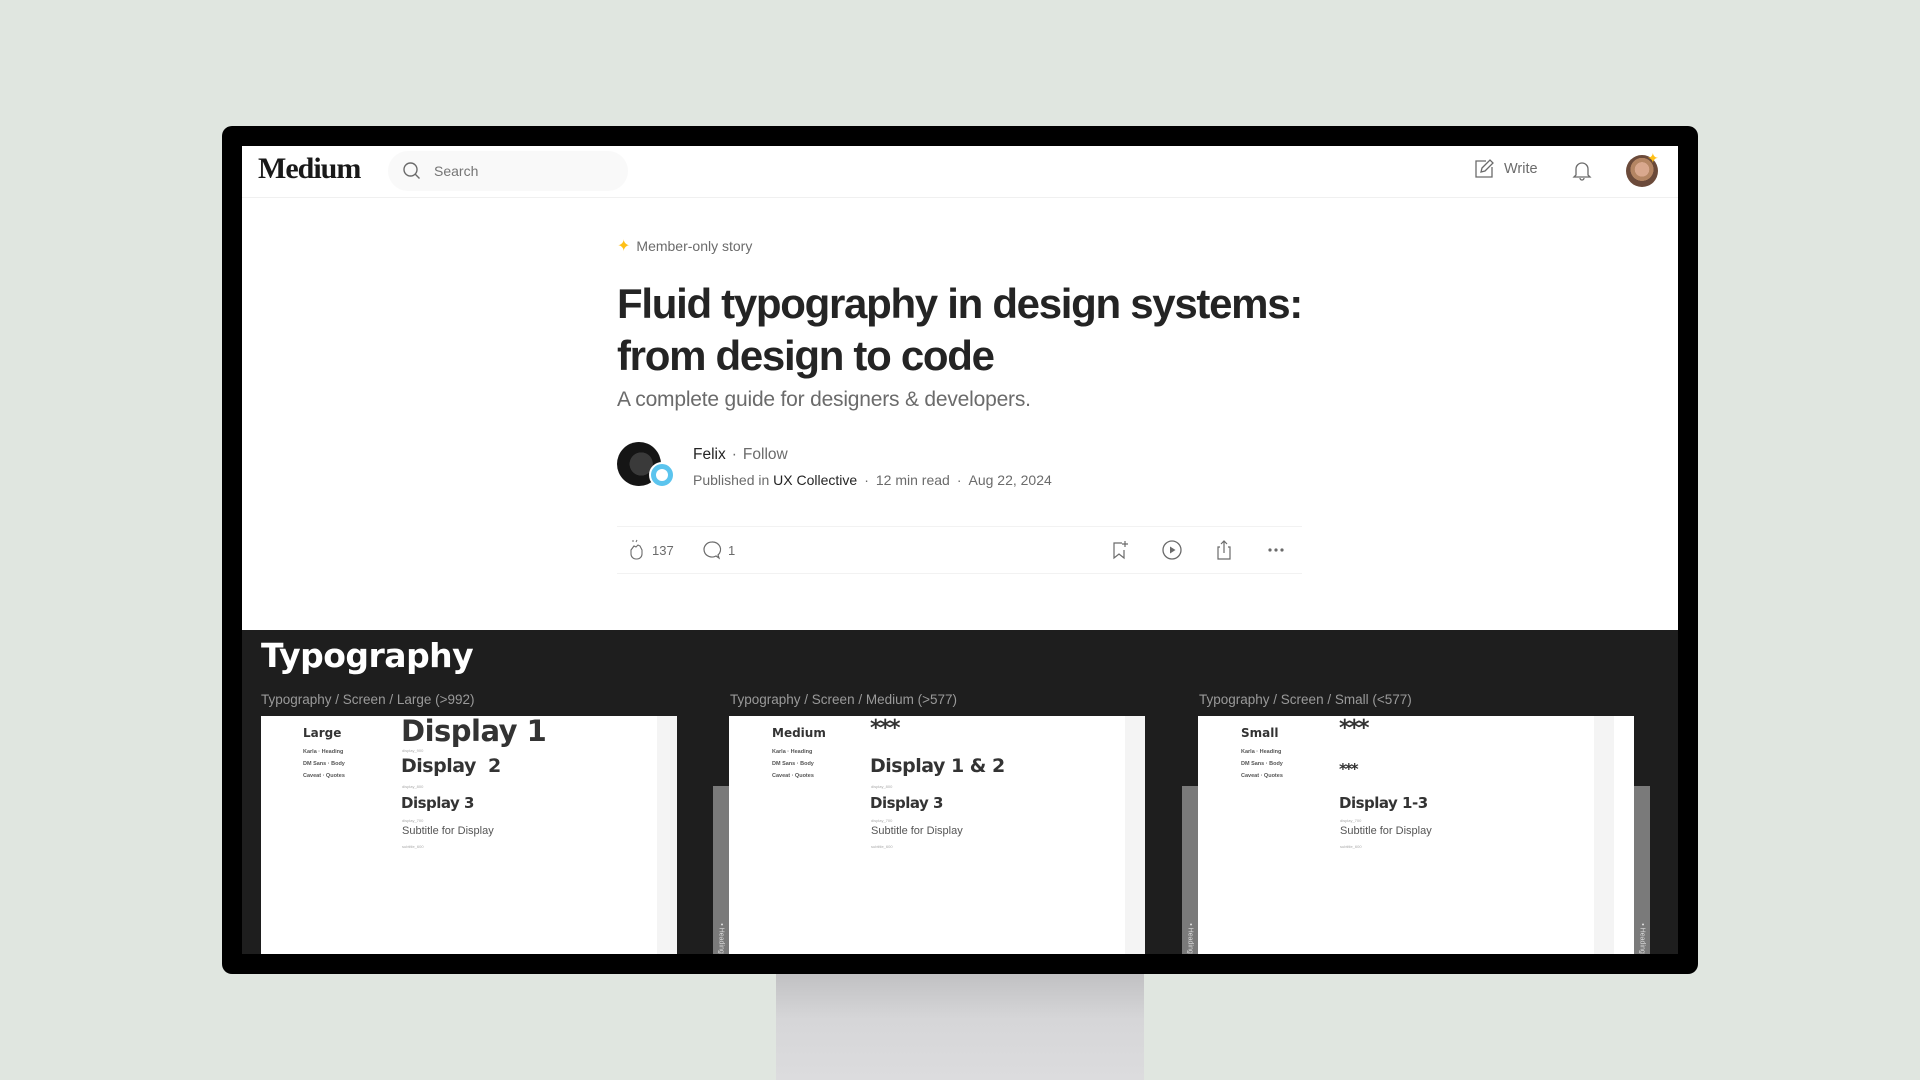  What do you see at coordinates (1383, 803) in the screenshot?
I see `style-display-1-3: Display 1-3` at bounding box center [1383, 803].